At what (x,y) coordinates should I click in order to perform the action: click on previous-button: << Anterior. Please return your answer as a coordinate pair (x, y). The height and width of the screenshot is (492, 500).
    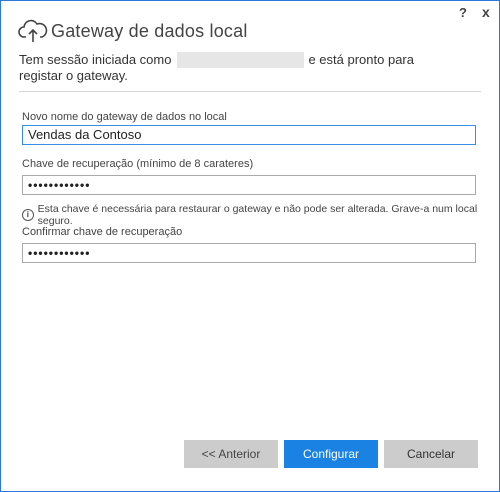
    Looking at the image, I should click on (231, 454).